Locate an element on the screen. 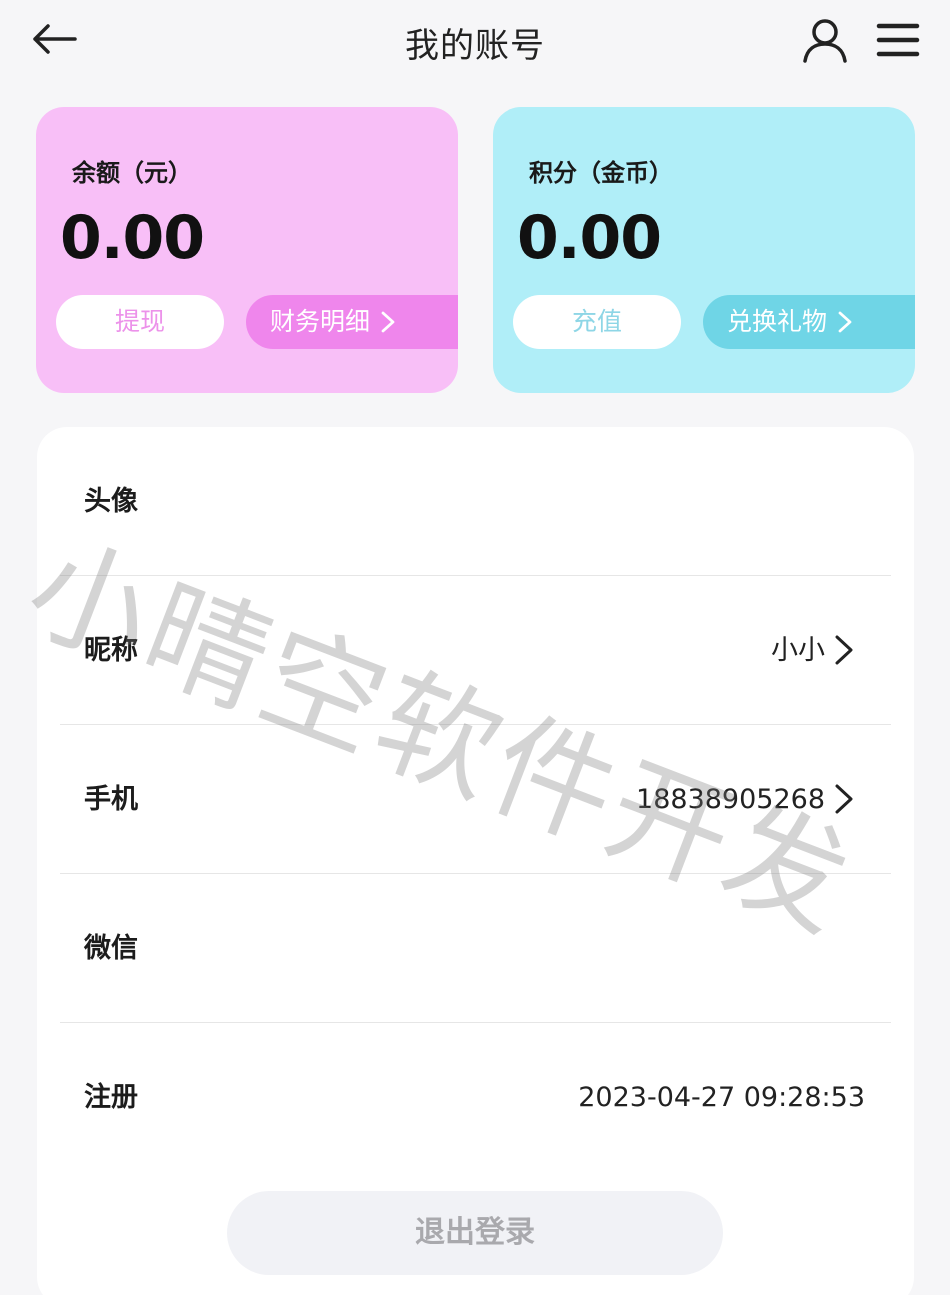 This screenshot has width=950, height=1295. nickname-row: 昵称 小小 is located at coordinates (475, 650).